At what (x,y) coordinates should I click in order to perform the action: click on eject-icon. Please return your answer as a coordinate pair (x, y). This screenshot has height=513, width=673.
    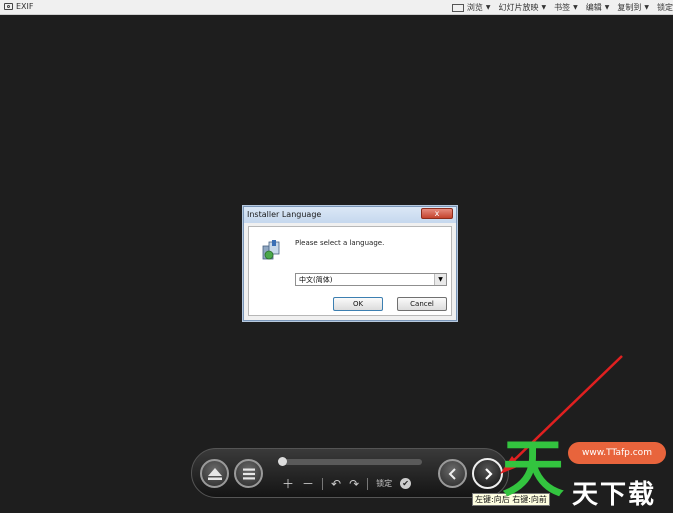
    Looking at the image, I should click on (214, 473).